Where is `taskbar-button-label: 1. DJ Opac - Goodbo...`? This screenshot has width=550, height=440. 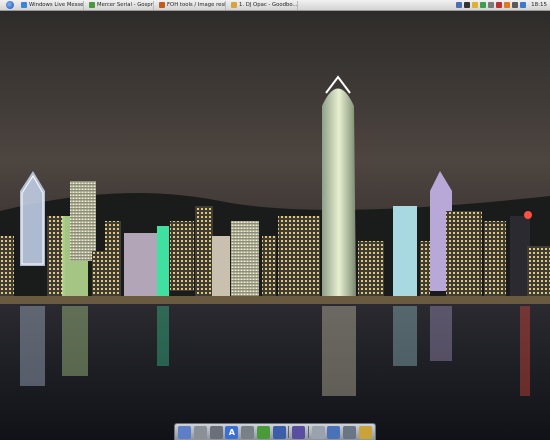
taskbar-button-label: 1. DJ Opac - Goodbo... is located at coordinates (268, 5).